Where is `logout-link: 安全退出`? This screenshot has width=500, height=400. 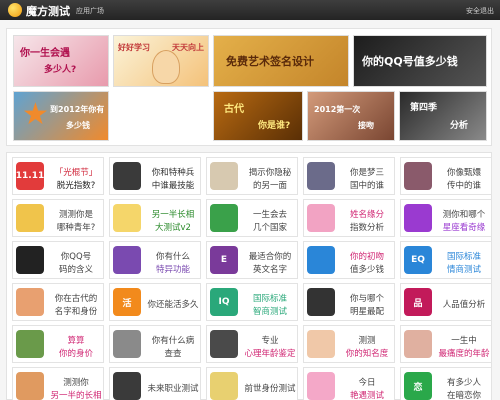 logout-link: 安全退出 is located at coordinates (480, 11).